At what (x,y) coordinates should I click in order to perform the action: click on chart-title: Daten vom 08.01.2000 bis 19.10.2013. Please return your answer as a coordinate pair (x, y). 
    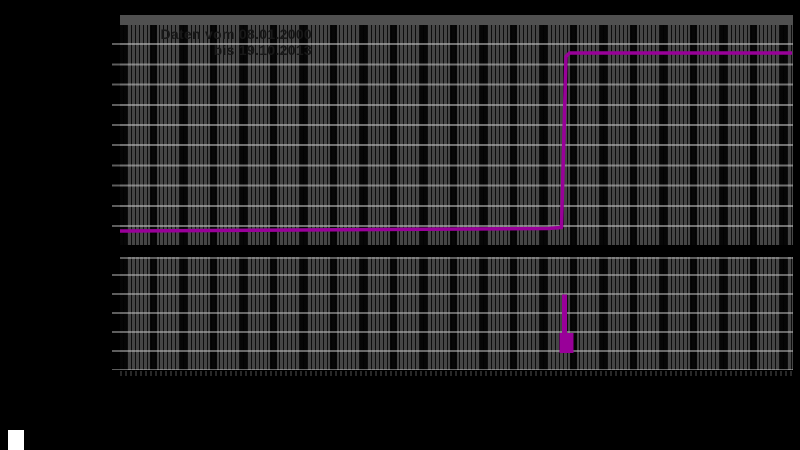
    Looking at the image, I should click on (216, 42).